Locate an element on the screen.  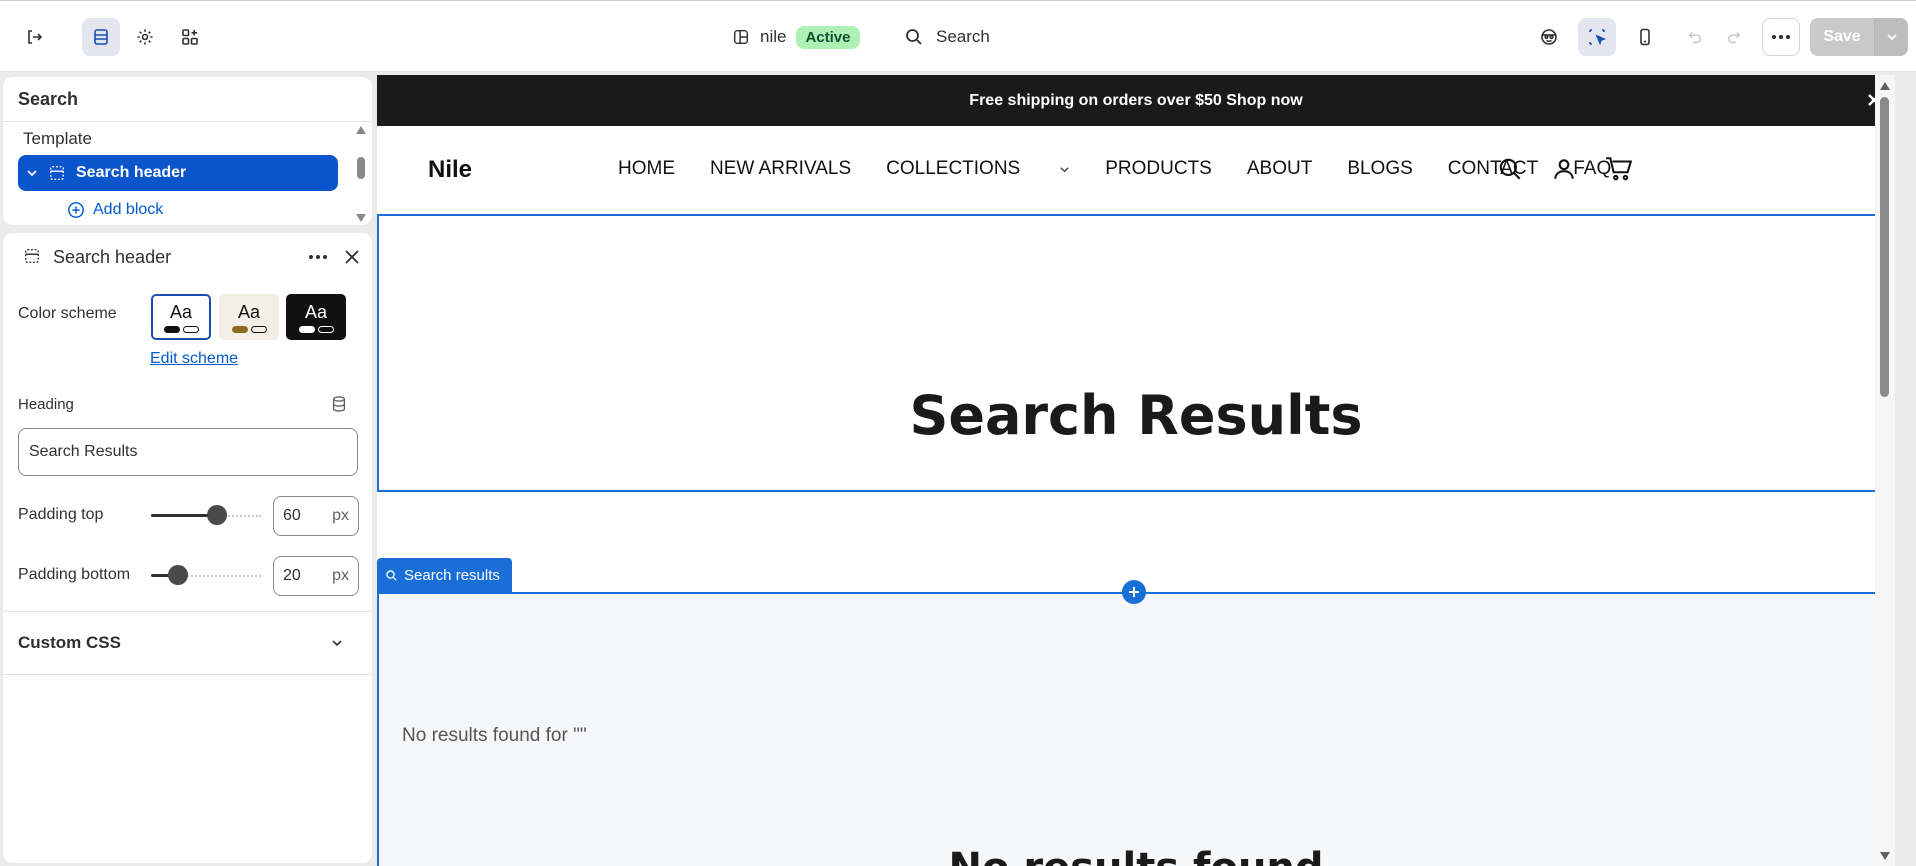
store-logo: Nile is located at coordinates (450, 170).